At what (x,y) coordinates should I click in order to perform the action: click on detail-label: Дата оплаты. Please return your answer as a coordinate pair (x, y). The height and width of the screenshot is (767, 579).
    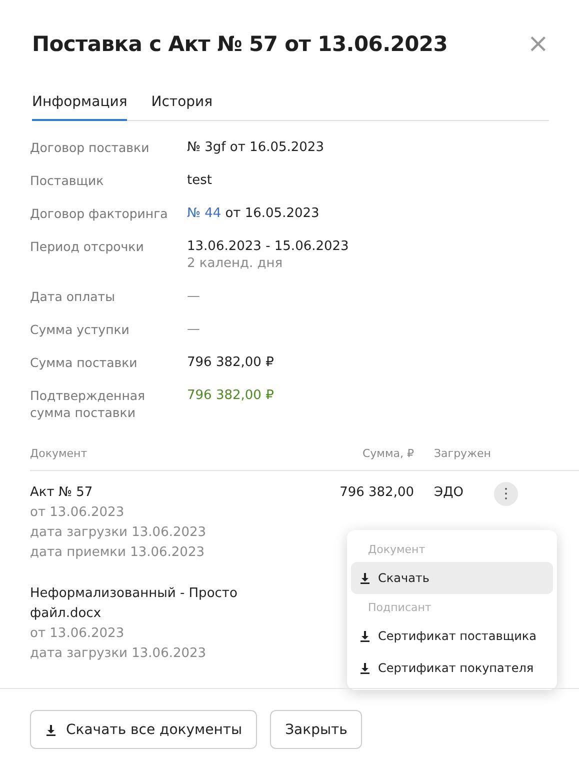
    Looking at the image, I should click on (73, 296).